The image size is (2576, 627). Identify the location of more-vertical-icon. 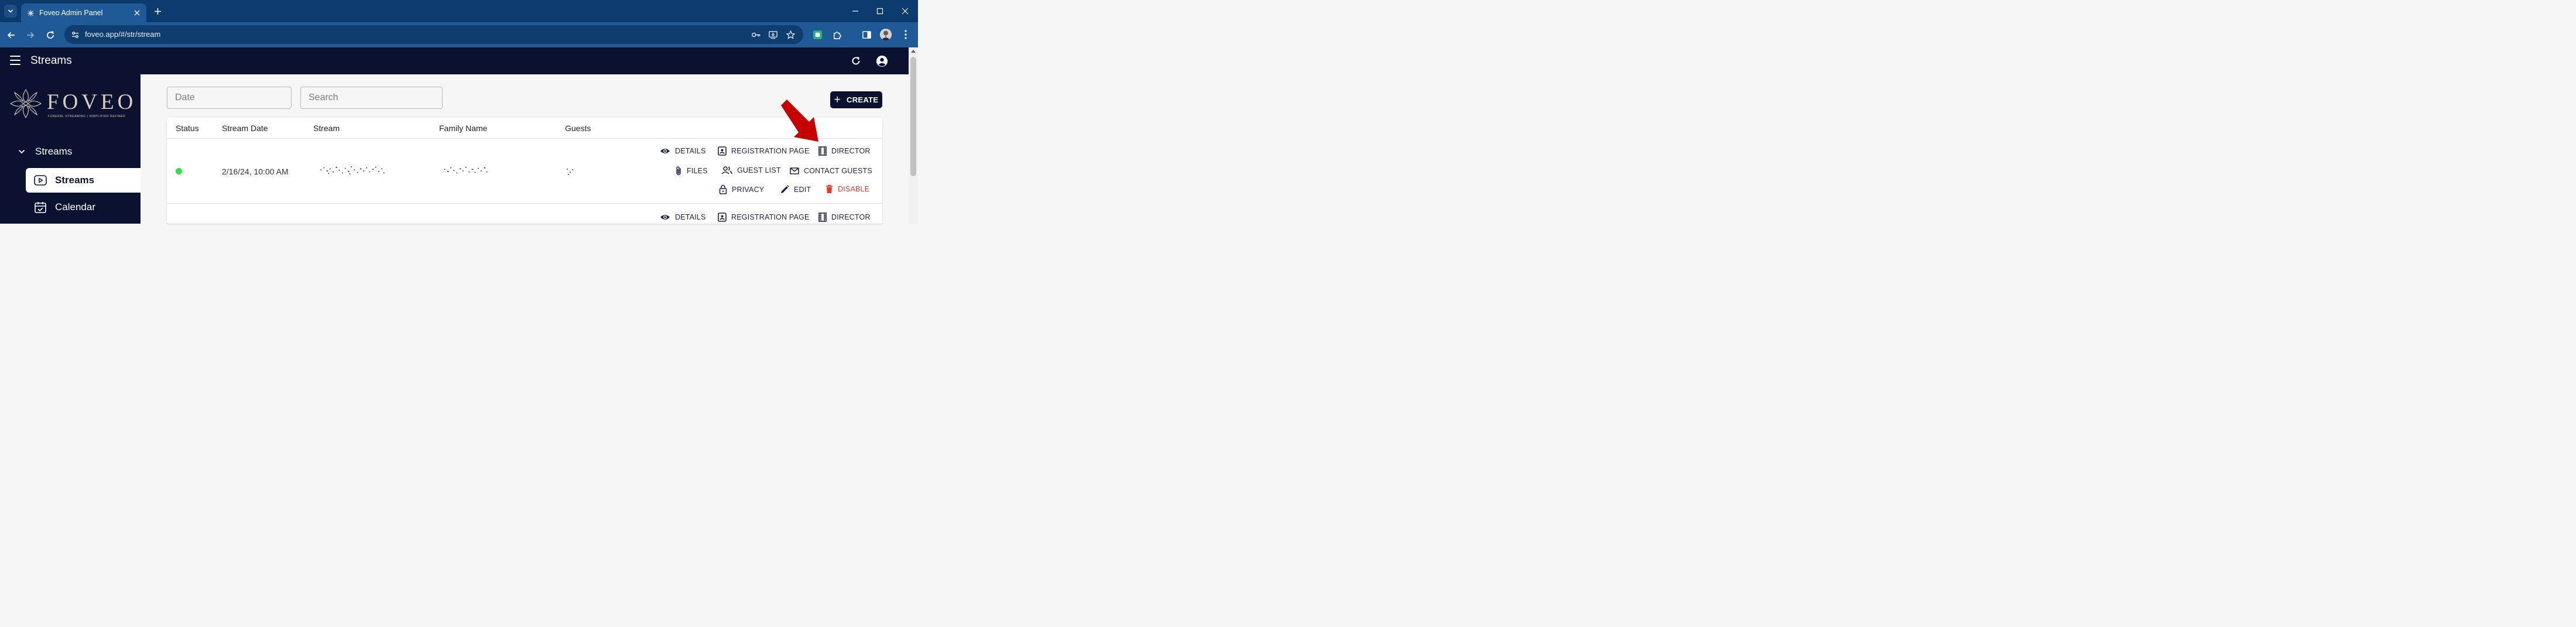
(906, 34).